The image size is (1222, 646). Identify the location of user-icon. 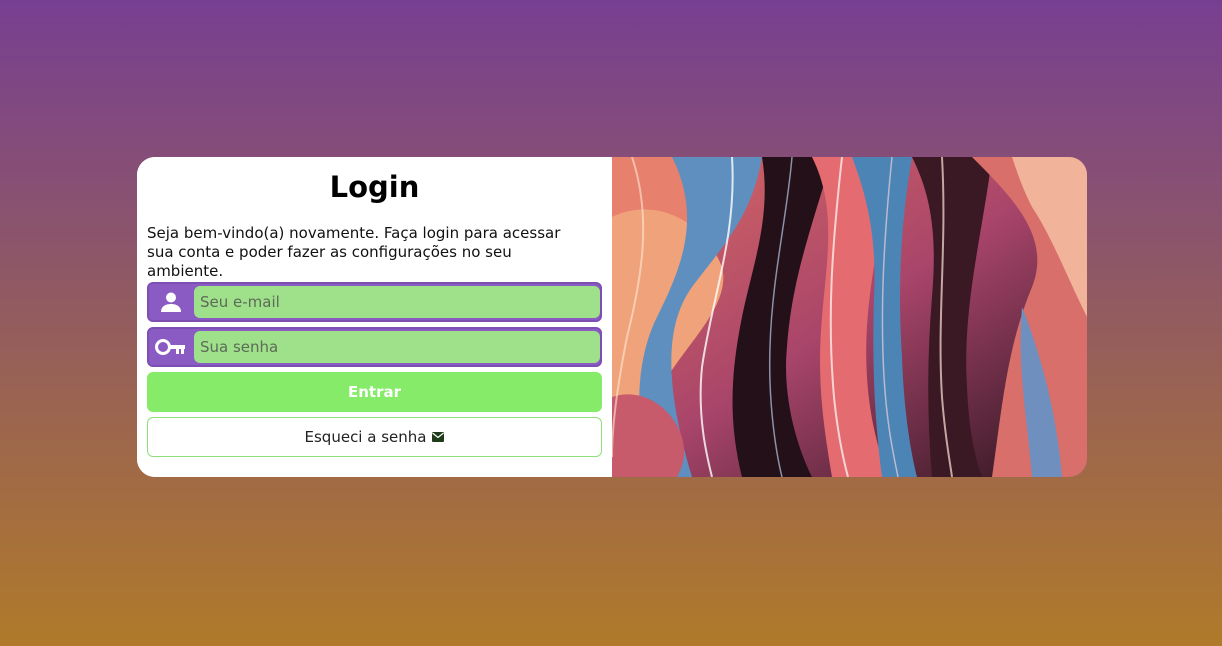
(171, 302).